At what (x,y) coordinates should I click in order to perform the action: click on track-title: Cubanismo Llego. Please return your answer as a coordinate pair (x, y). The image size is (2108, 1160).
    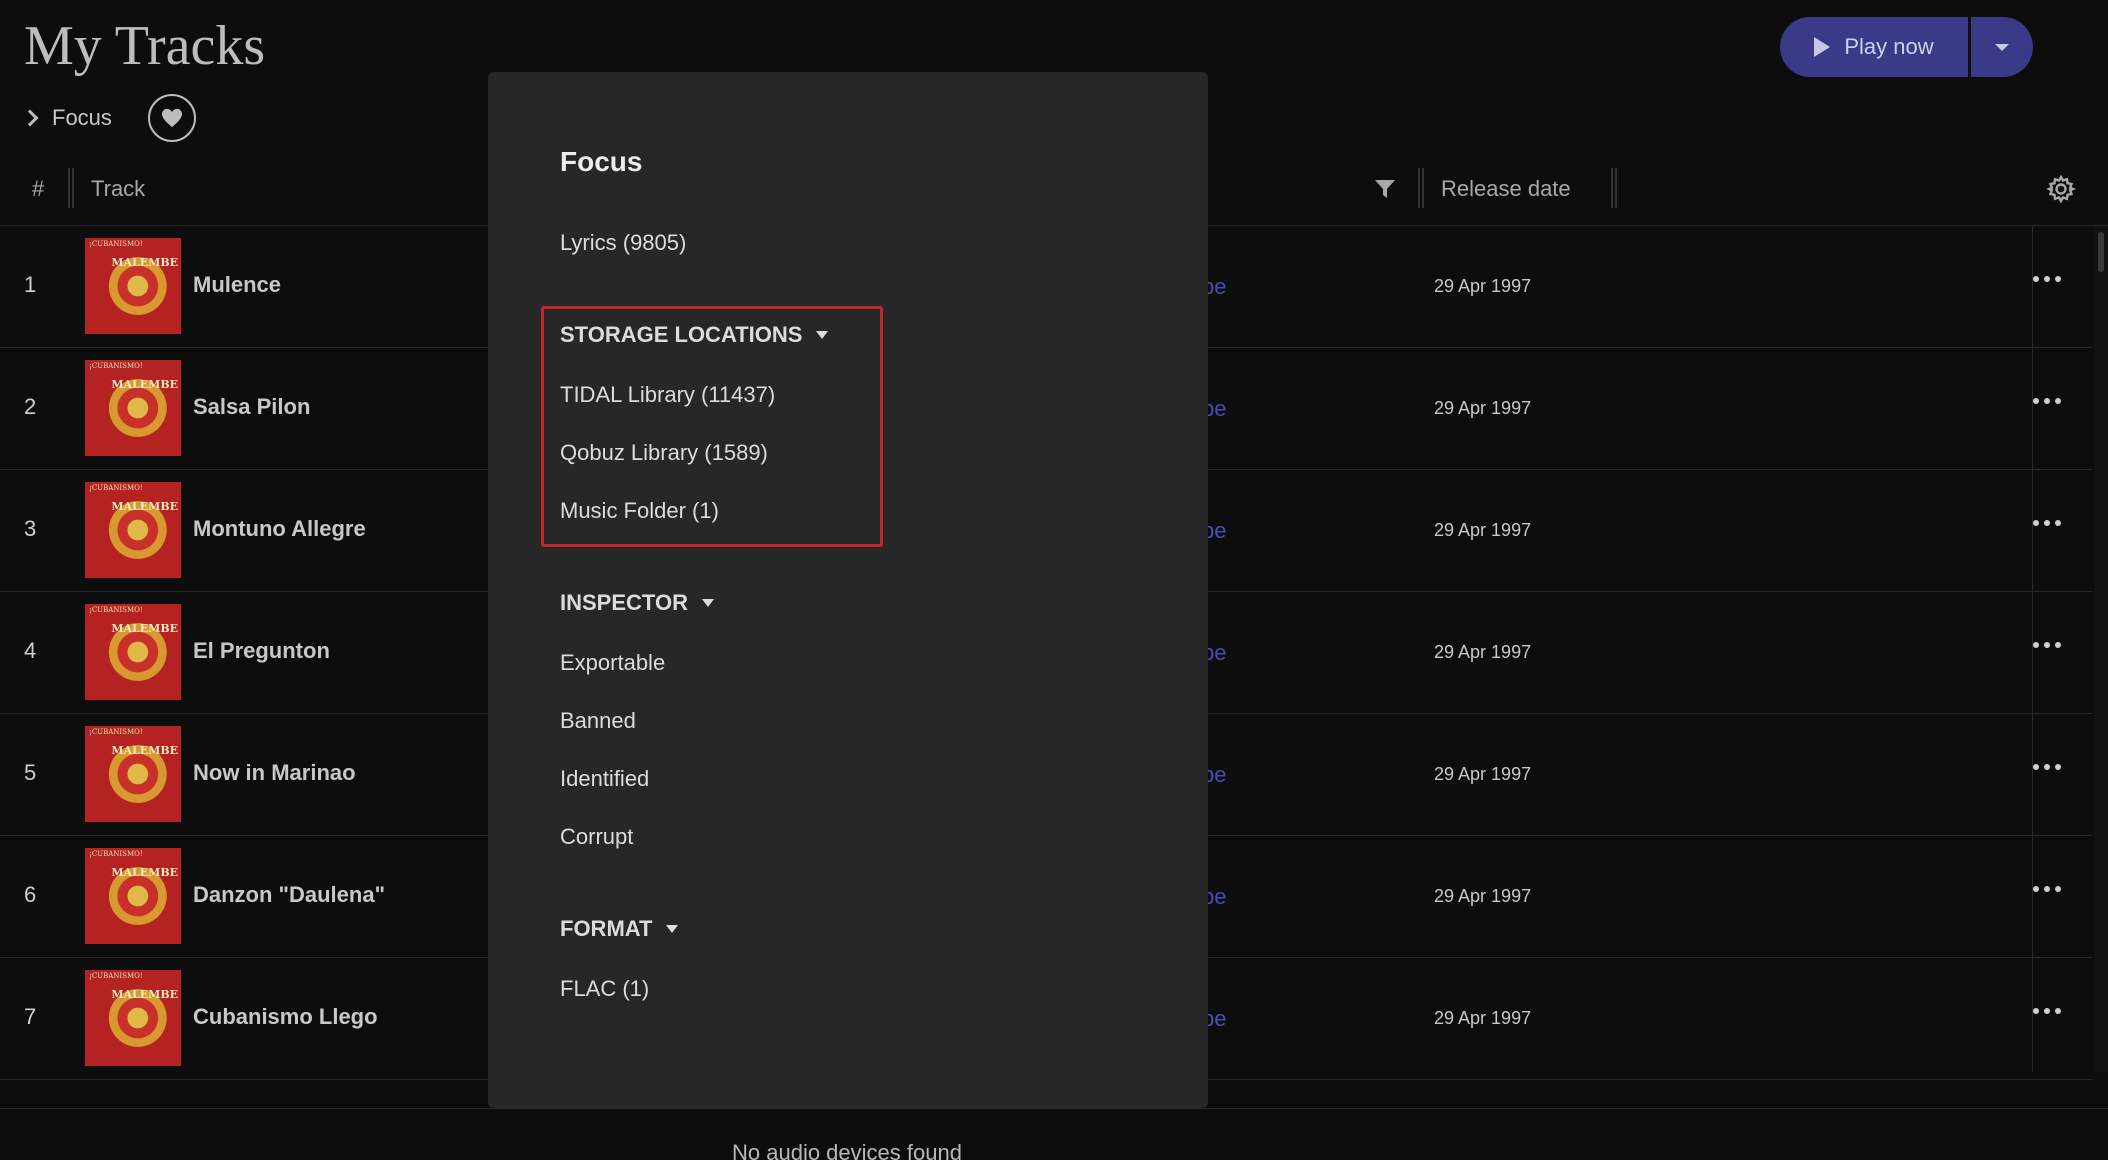
    Looking at the image, I should click on (285, 1017).